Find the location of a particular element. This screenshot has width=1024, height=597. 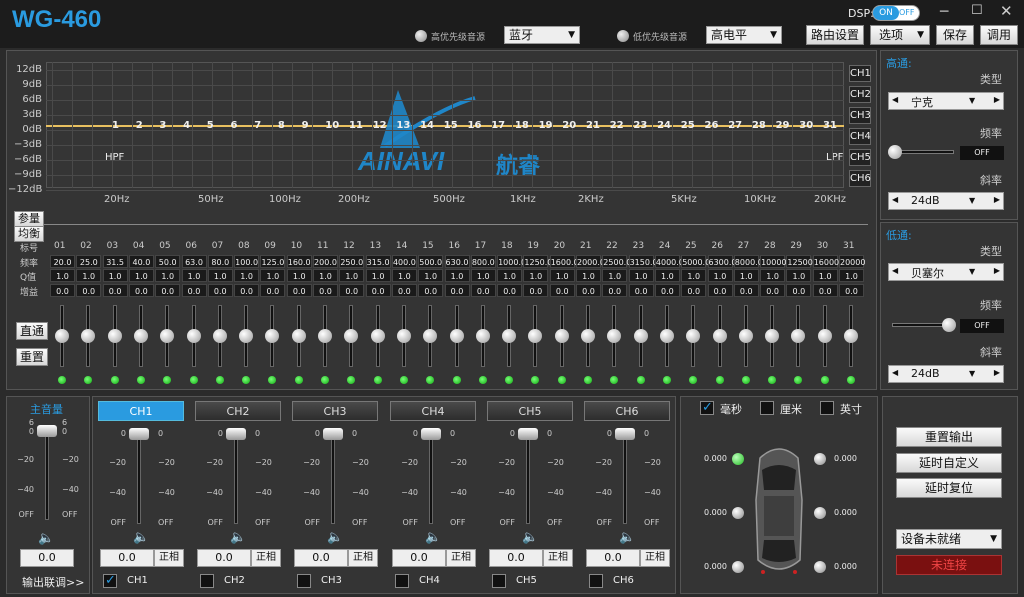

close-icon: ✕ is located at coordinates (1006, 11).